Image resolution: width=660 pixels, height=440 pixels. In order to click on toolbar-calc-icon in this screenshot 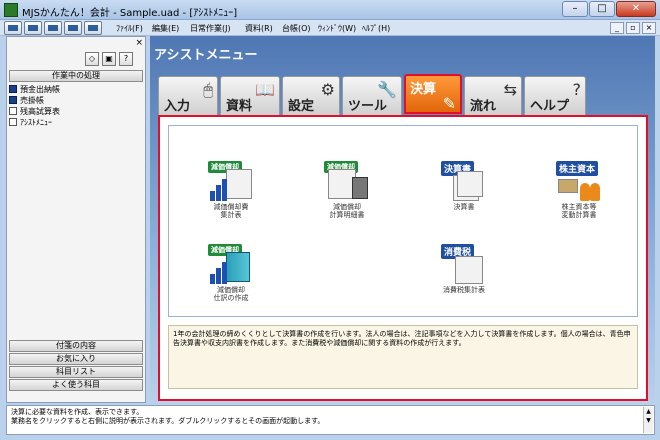, I will do `click(33, 28)`.